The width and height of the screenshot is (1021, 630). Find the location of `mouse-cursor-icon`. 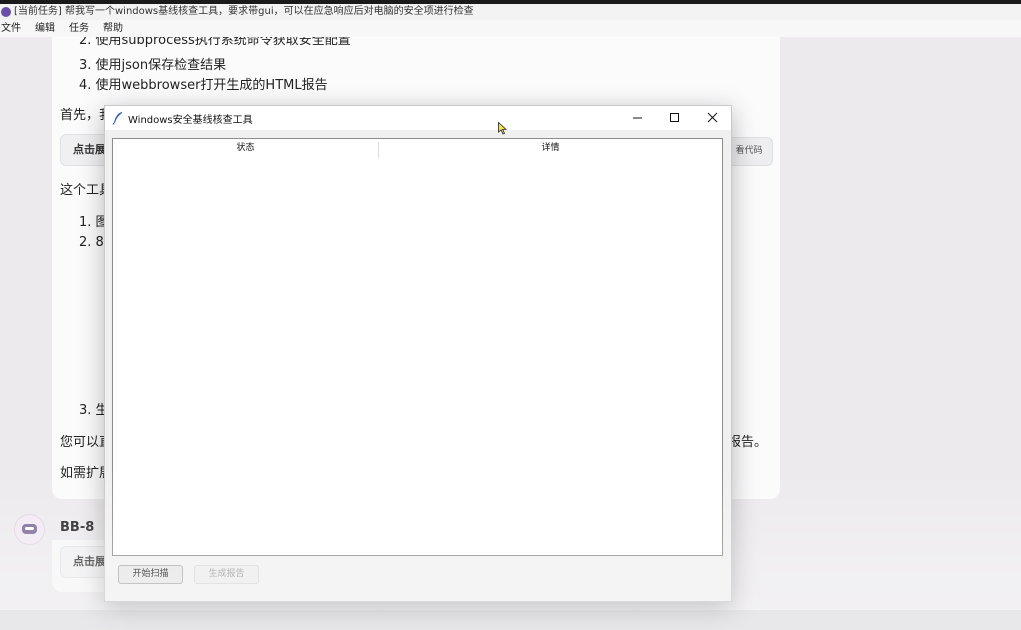

mouse-cursor-icon is located at coordinates (502, 128).